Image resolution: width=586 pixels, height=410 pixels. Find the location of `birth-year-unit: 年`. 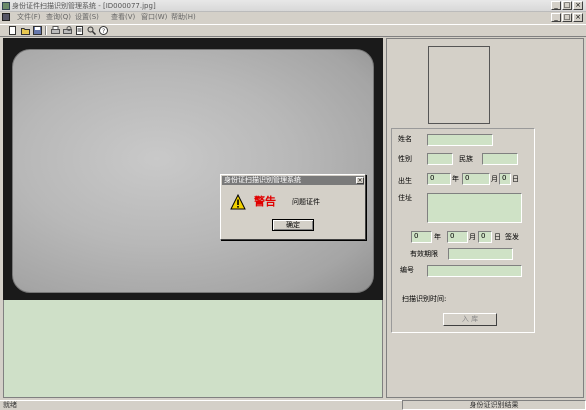

birth-year-unit: 年 is located at coordinates (455, 179).